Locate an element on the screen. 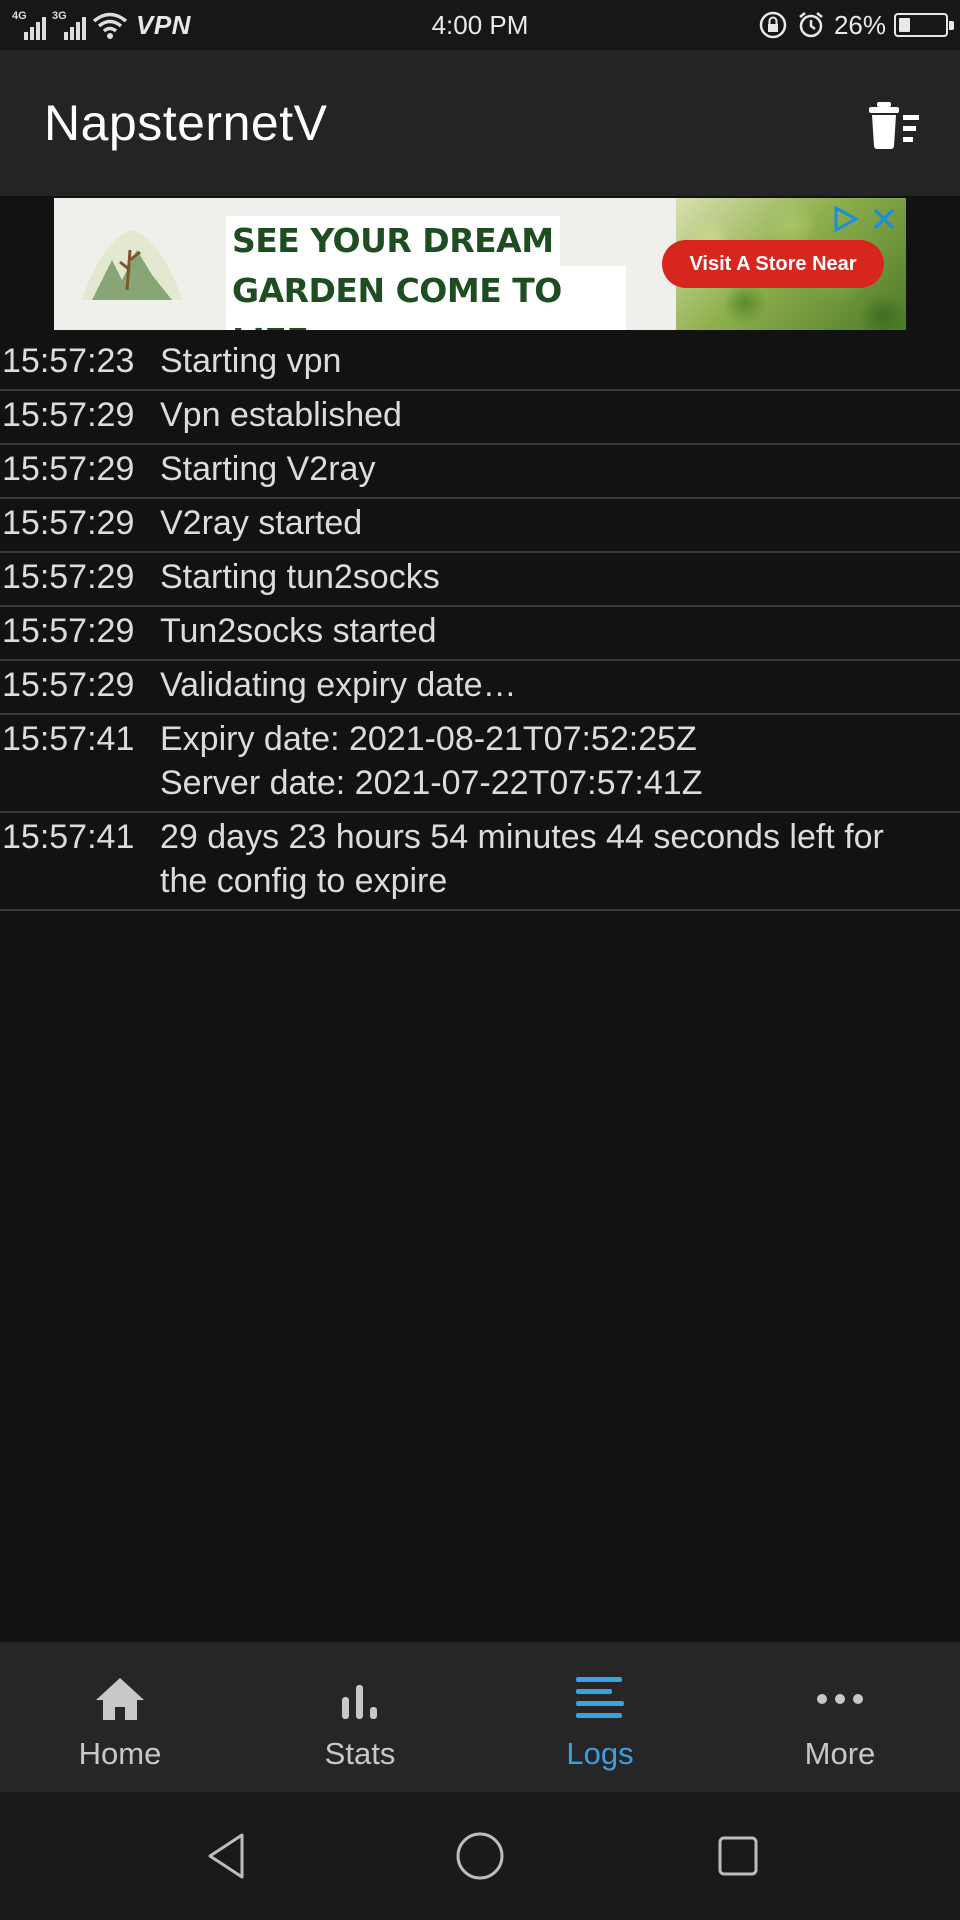 Image resolution: width=960 pixels, height=1920 pixels. recents-button is located at coordinates (738, 1856).